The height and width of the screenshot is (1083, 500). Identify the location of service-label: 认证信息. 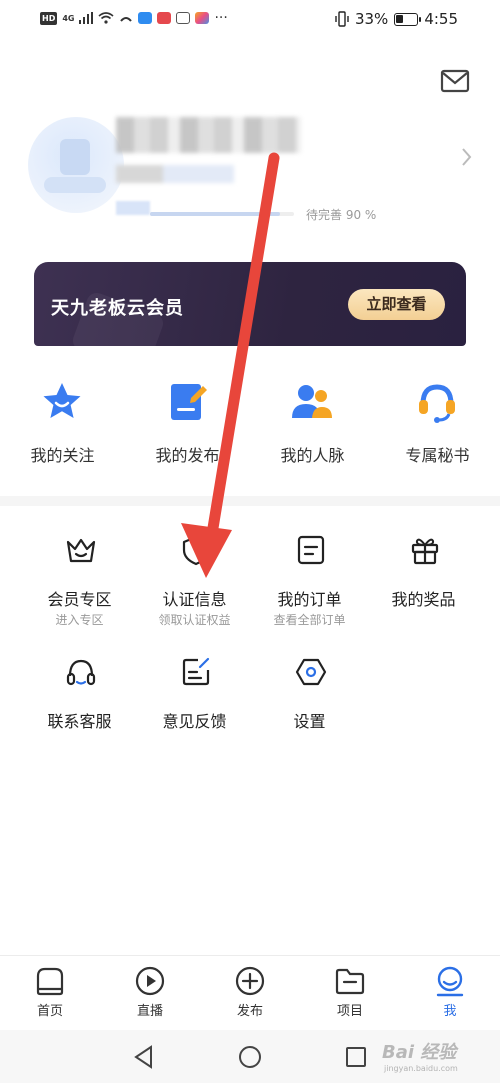
(194, 599).